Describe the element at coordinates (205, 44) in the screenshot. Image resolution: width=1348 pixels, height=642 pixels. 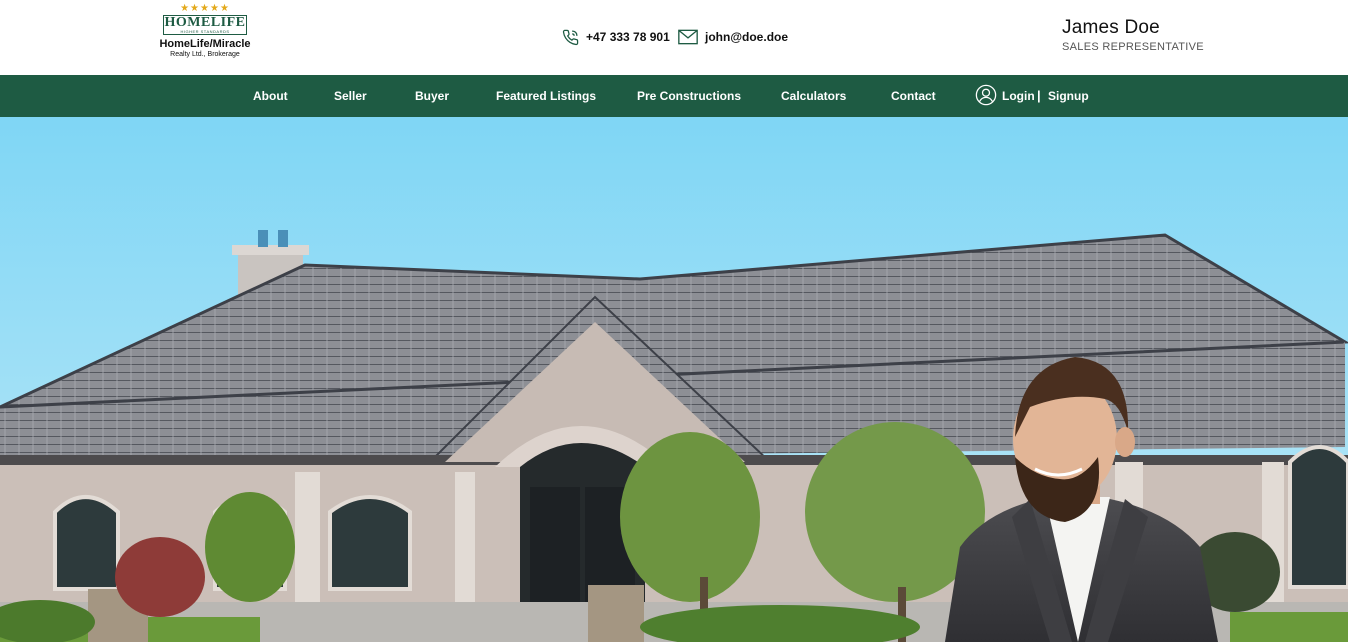
I see `brokerage-name: HomeLife/Miracle` at that location.